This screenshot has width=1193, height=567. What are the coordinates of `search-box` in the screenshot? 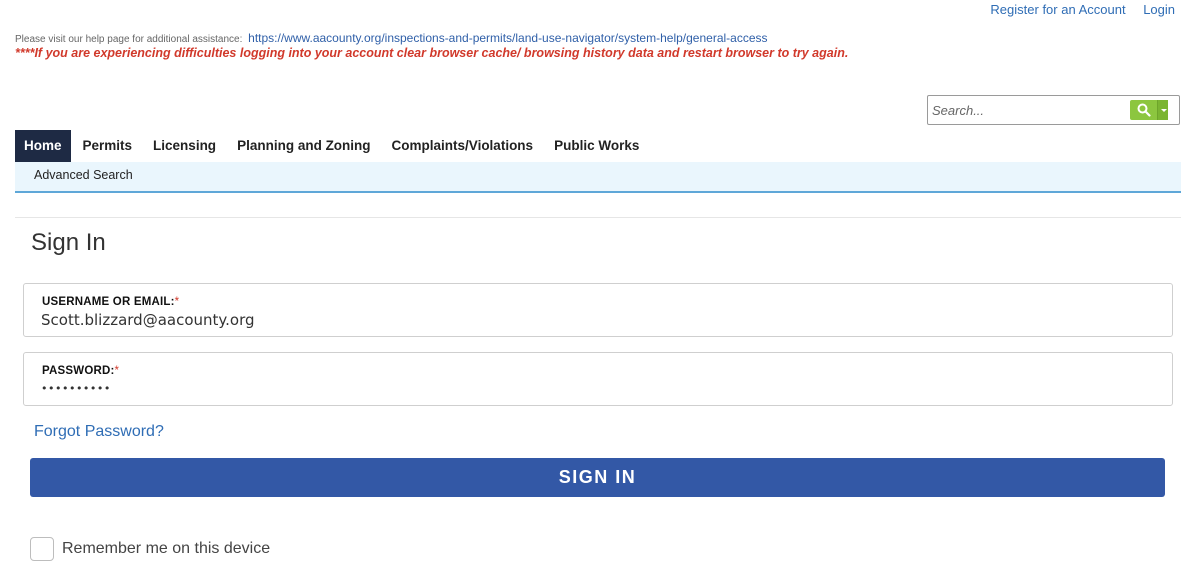 It's located at (1053, 110).